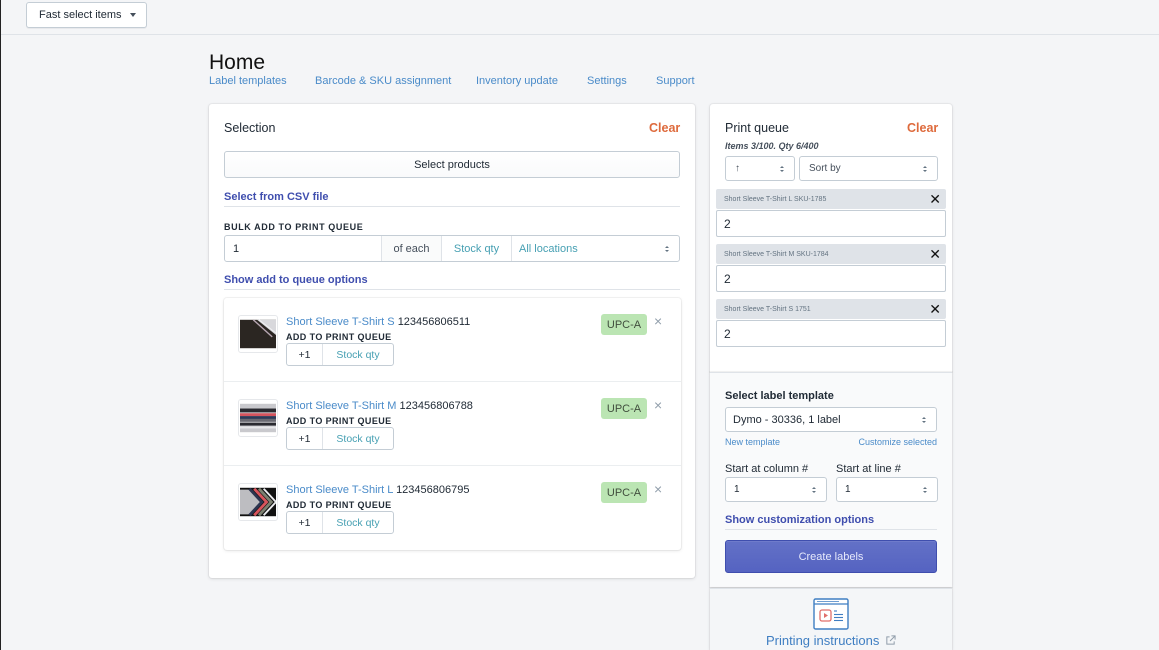  What do you see at coordinates (776, 254) in the screenshot?
I see `queue-item-label: Short Sleeve T-Shirt M SKU-1784` at bounding box center [776, 254].